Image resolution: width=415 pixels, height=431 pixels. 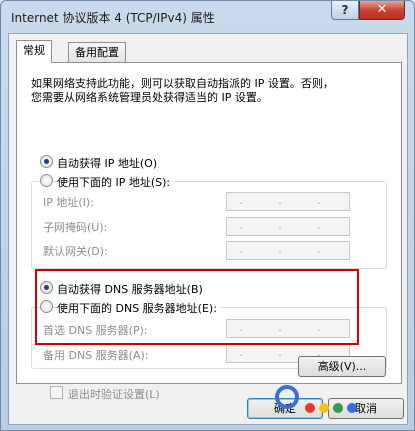 I want to click on ip-address-field: . . ., so click(x=288, y=201).